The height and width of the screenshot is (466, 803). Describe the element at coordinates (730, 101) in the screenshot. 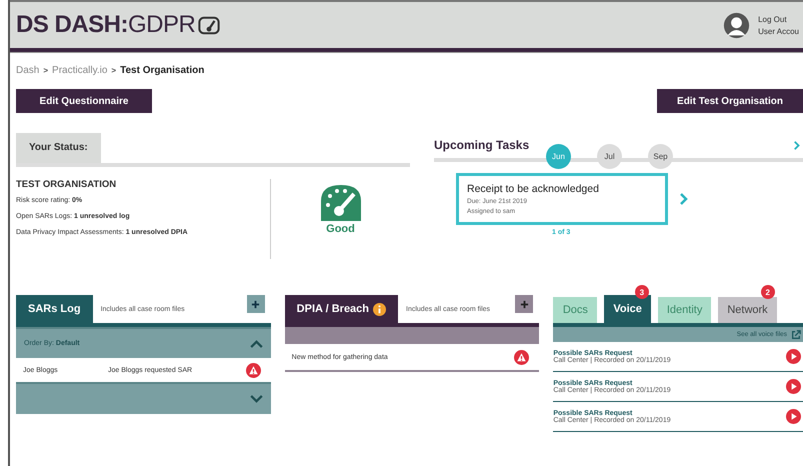

I see `edit-button: Edit Test Organisation` at that location.